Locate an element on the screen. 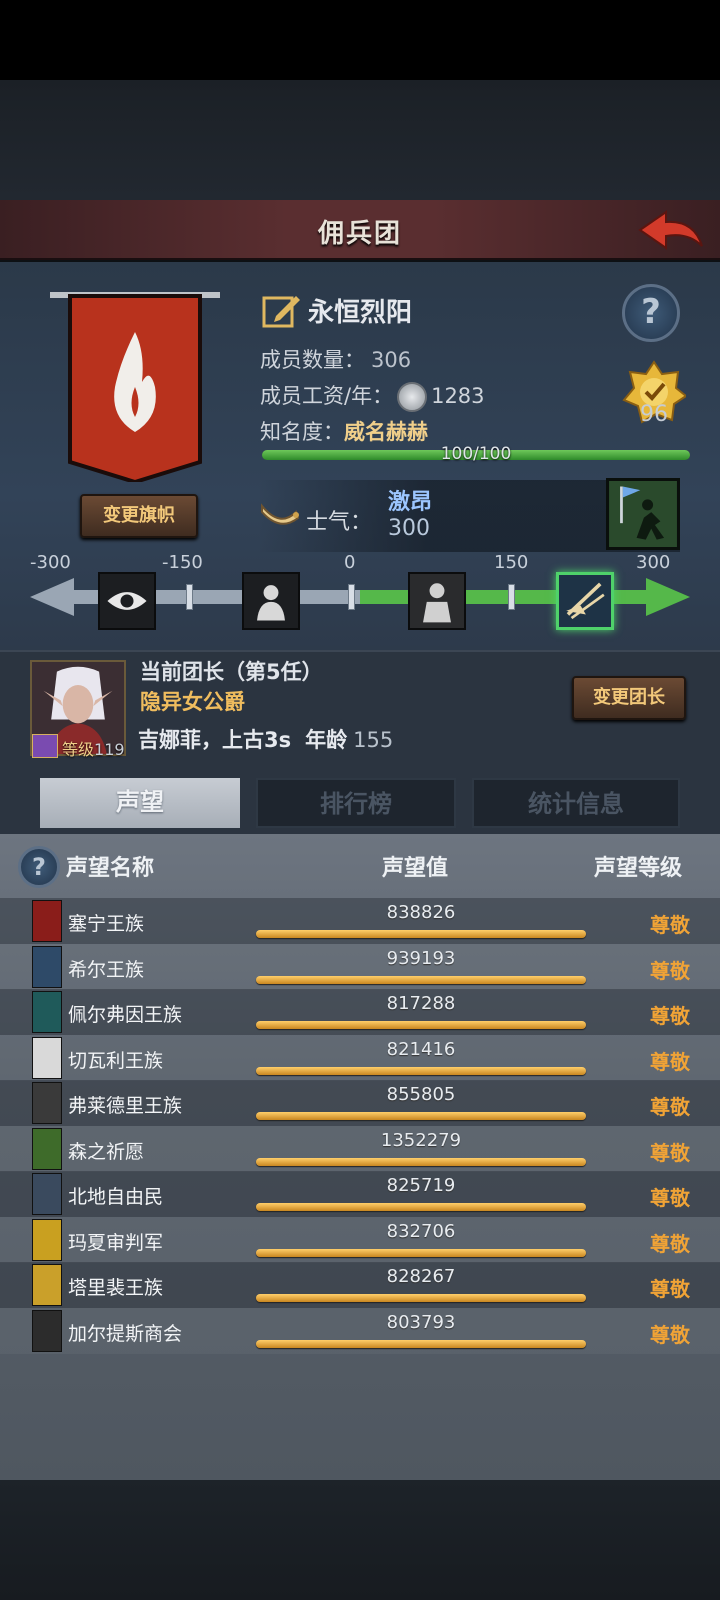  wand-star-icon is located at coordinates (45, 746).